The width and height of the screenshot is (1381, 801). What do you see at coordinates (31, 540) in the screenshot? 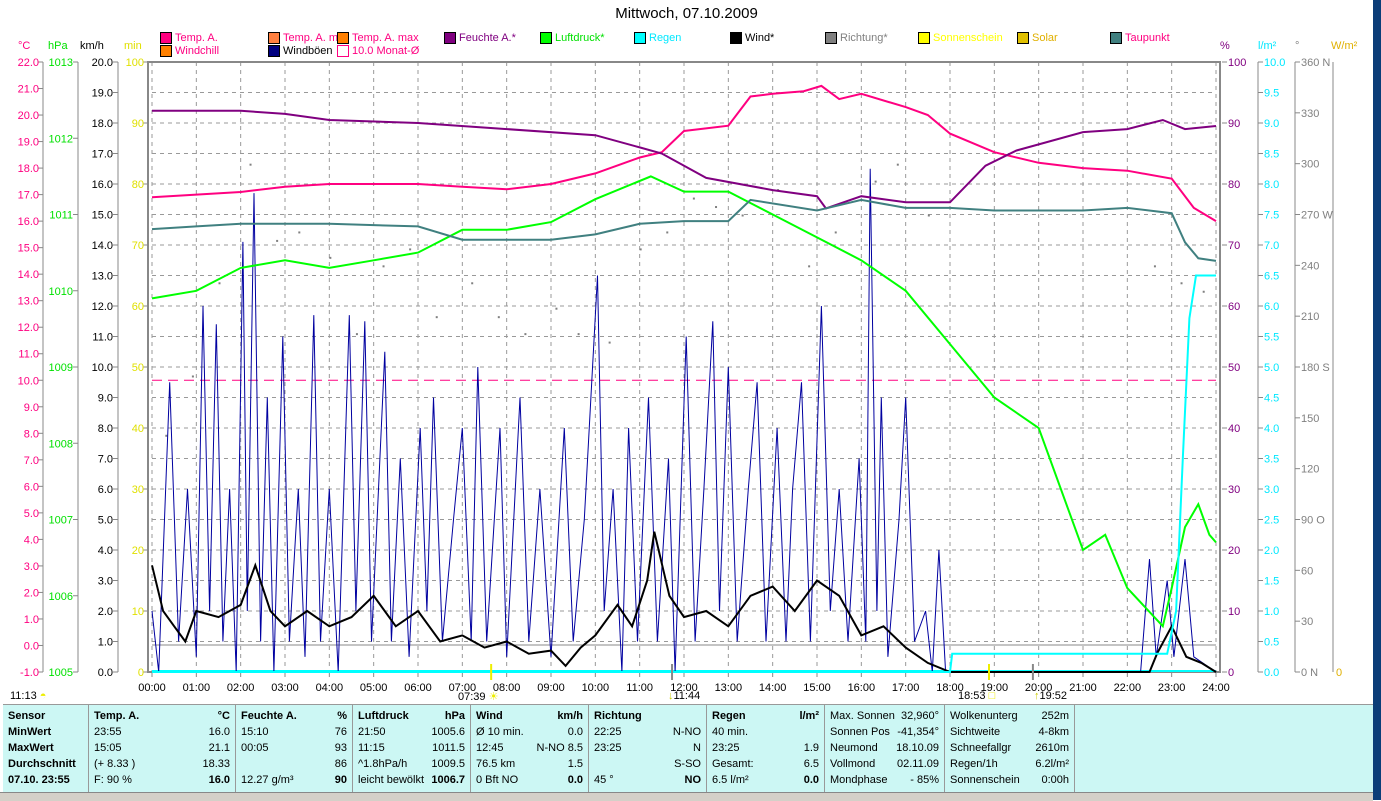
I see `temp-tick-label: 4.0` at bounding box center [31, 540].